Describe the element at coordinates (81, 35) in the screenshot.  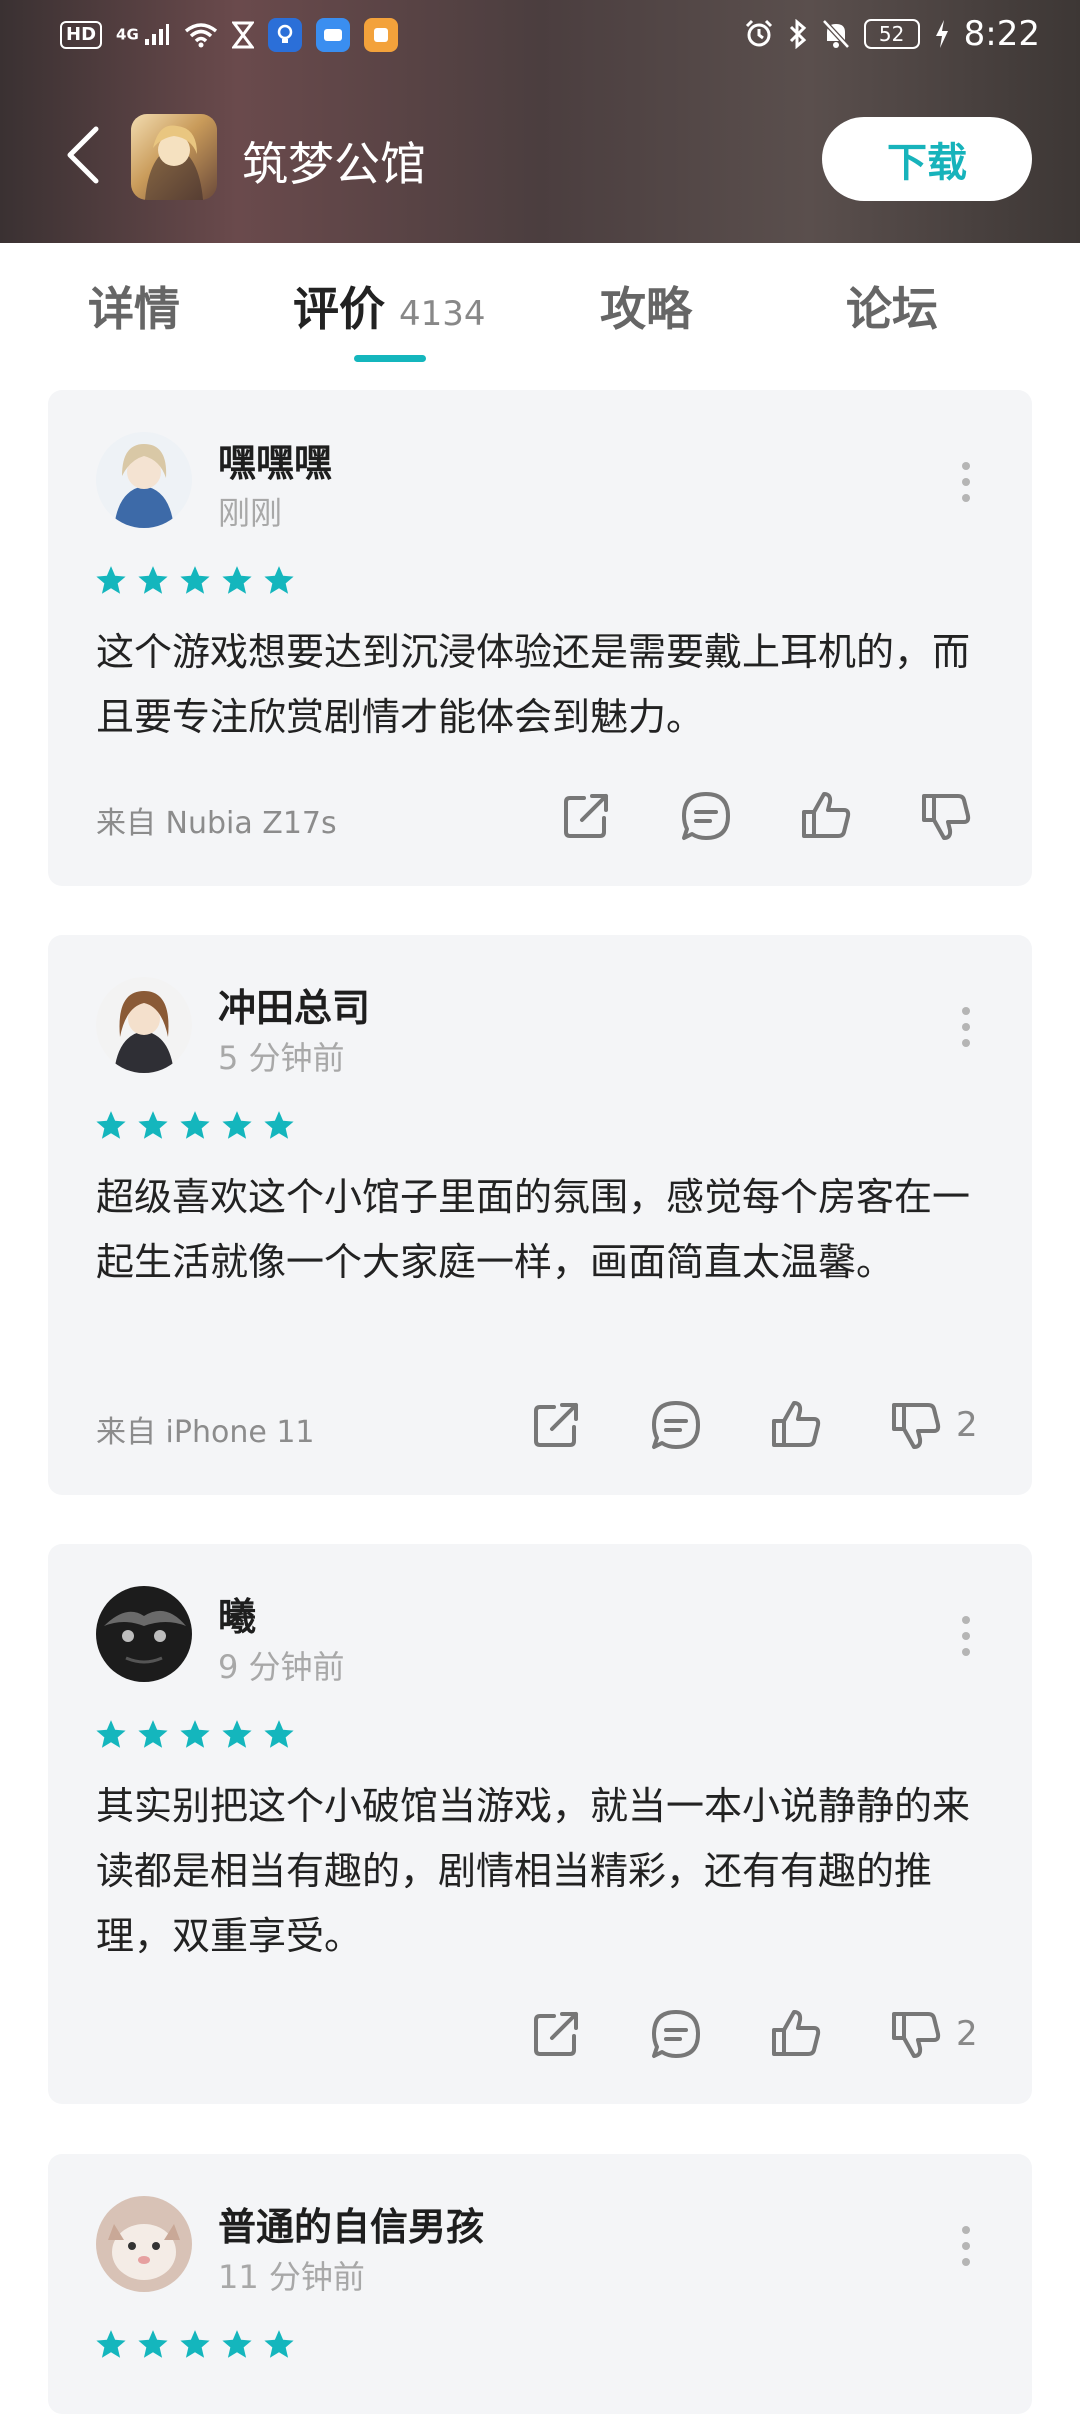
I see `hd-icon: HD` at that location.